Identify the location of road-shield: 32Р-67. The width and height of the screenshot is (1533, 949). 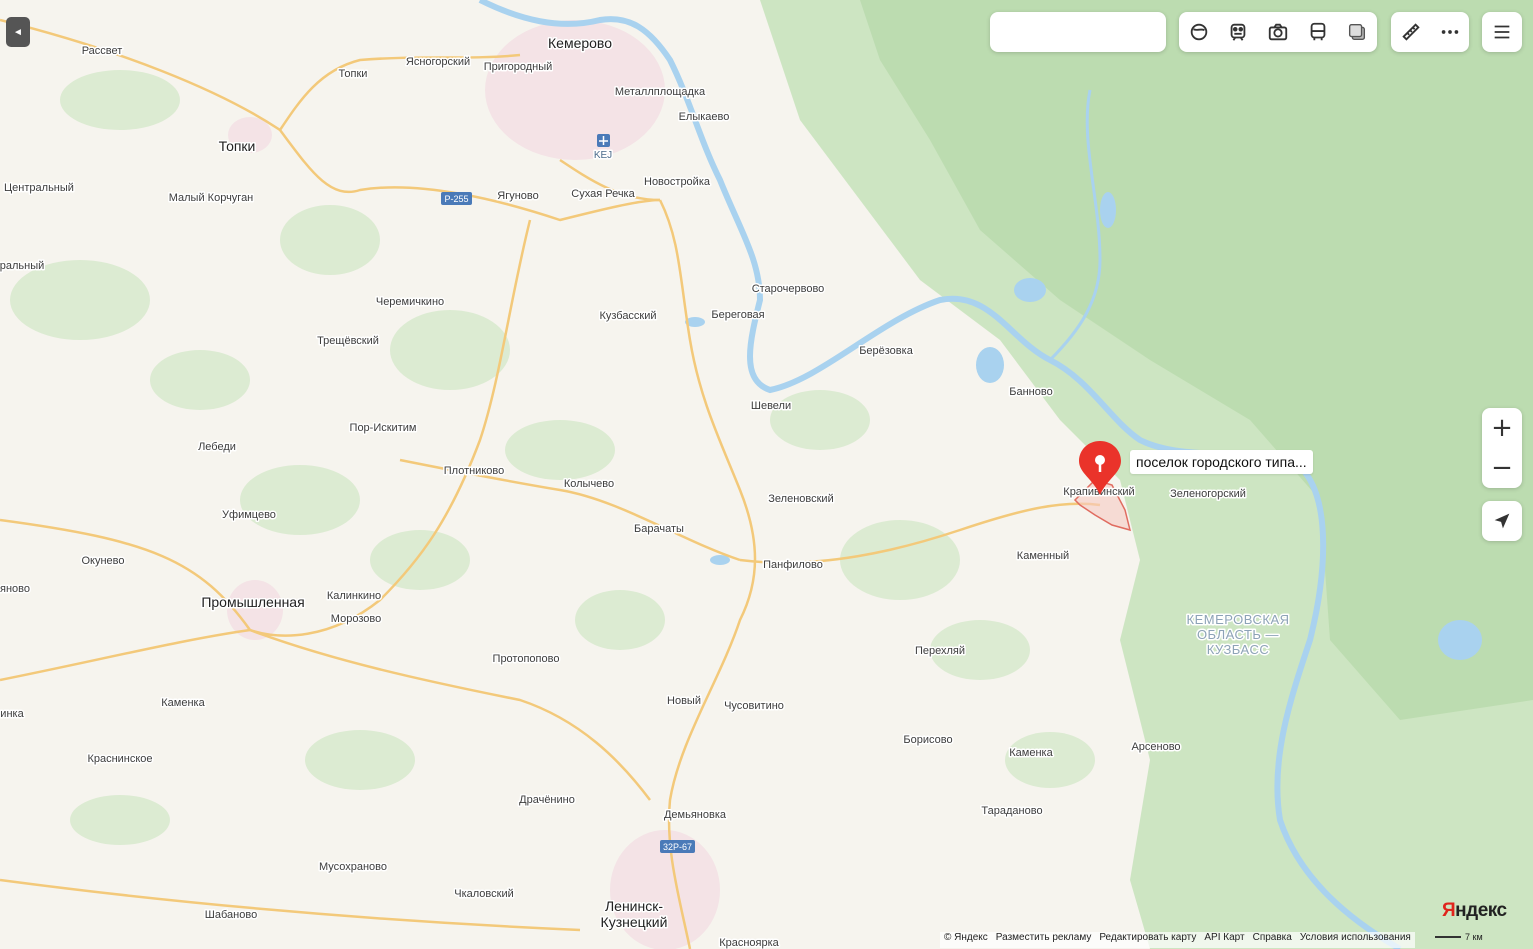
(677, 846).